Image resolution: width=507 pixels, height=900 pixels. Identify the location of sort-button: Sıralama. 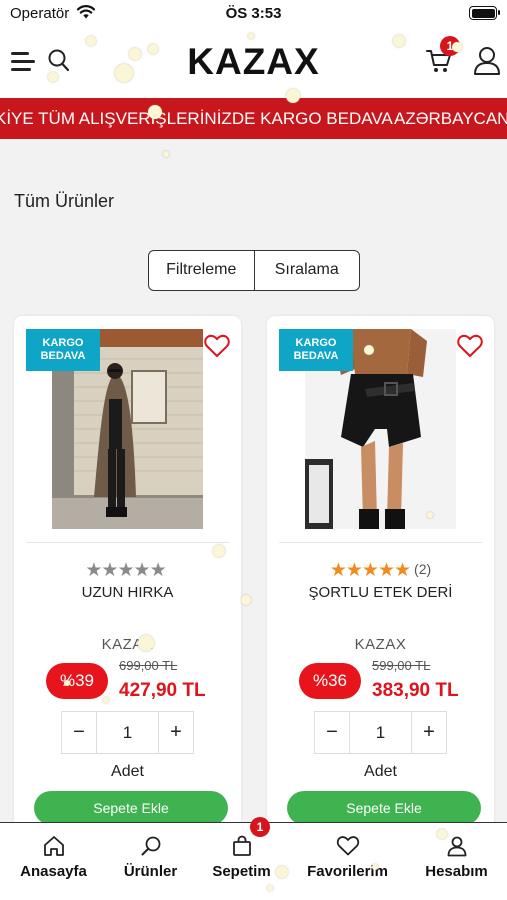
(307, 270).